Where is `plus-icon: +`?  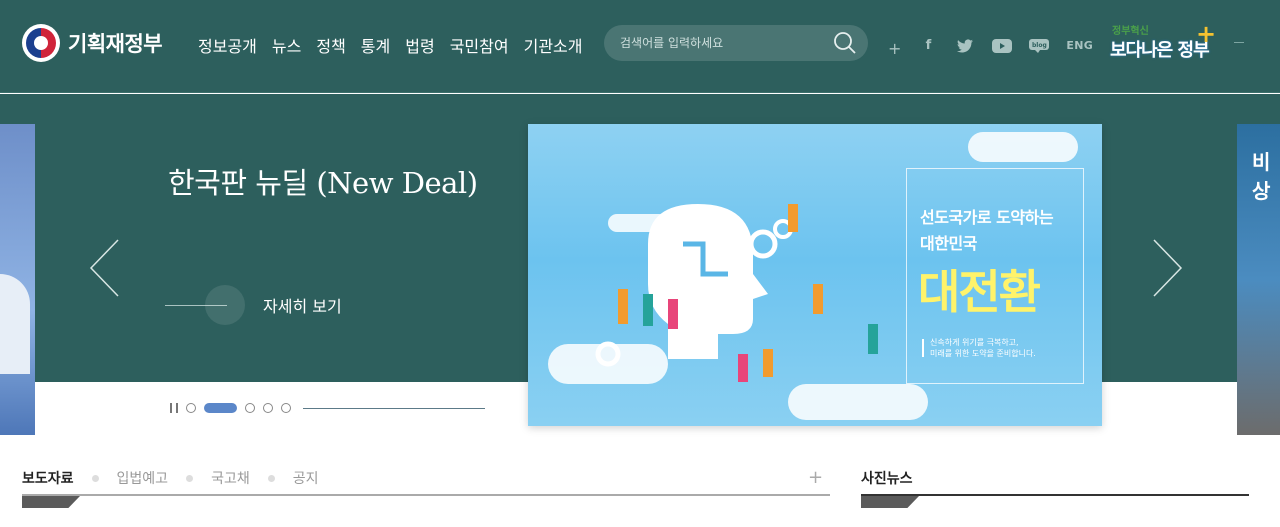 plus-icon: + is located at coordinates (894, 48).